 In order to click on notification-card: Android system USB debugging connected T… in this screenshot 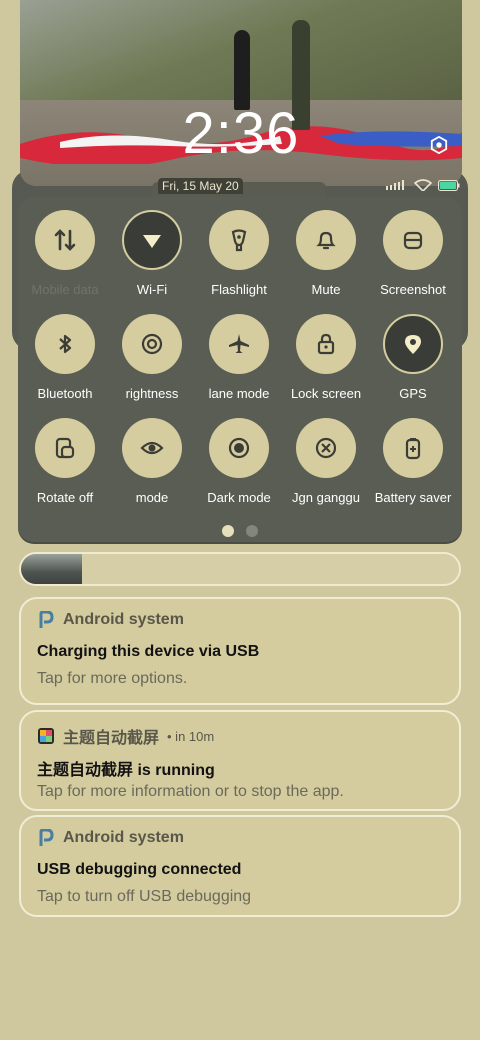, I will do `click(240, 866)`.